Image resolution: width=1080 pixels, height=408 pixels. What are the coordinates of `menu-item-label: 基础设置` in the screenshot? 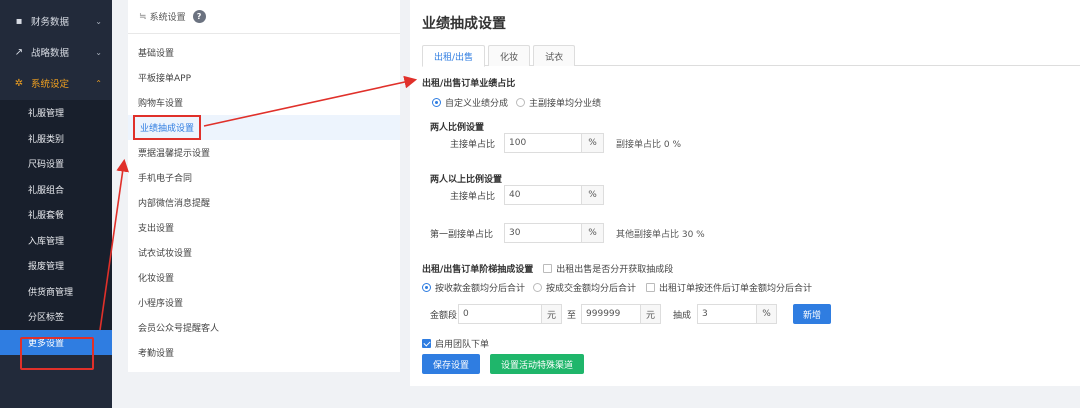 It's located at (156, 54).